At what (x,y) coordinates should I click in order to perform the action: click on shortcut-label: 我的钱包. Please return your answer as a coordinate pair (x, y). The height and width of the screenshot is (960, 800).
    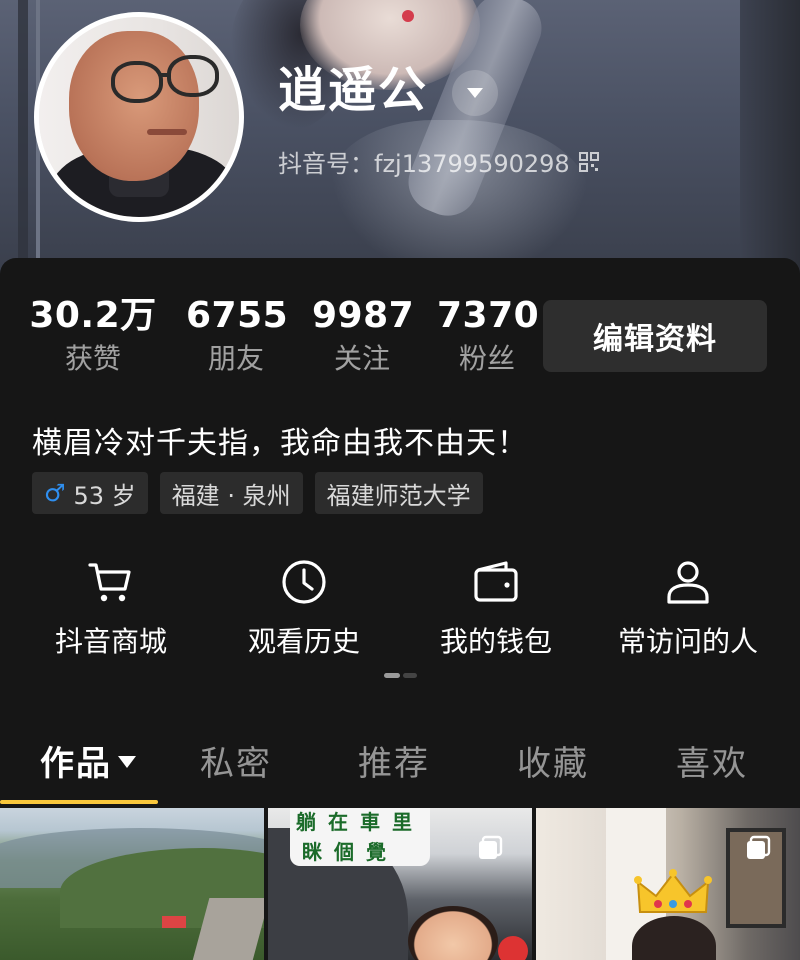
    Looking at the image, I should click on (495, 641).